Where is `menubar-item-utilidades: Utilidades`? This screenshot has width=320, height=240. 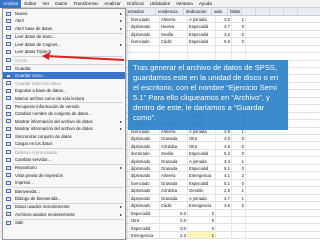
menubar-item-utilidades: Utilidades is located at coordinates (160, 4).